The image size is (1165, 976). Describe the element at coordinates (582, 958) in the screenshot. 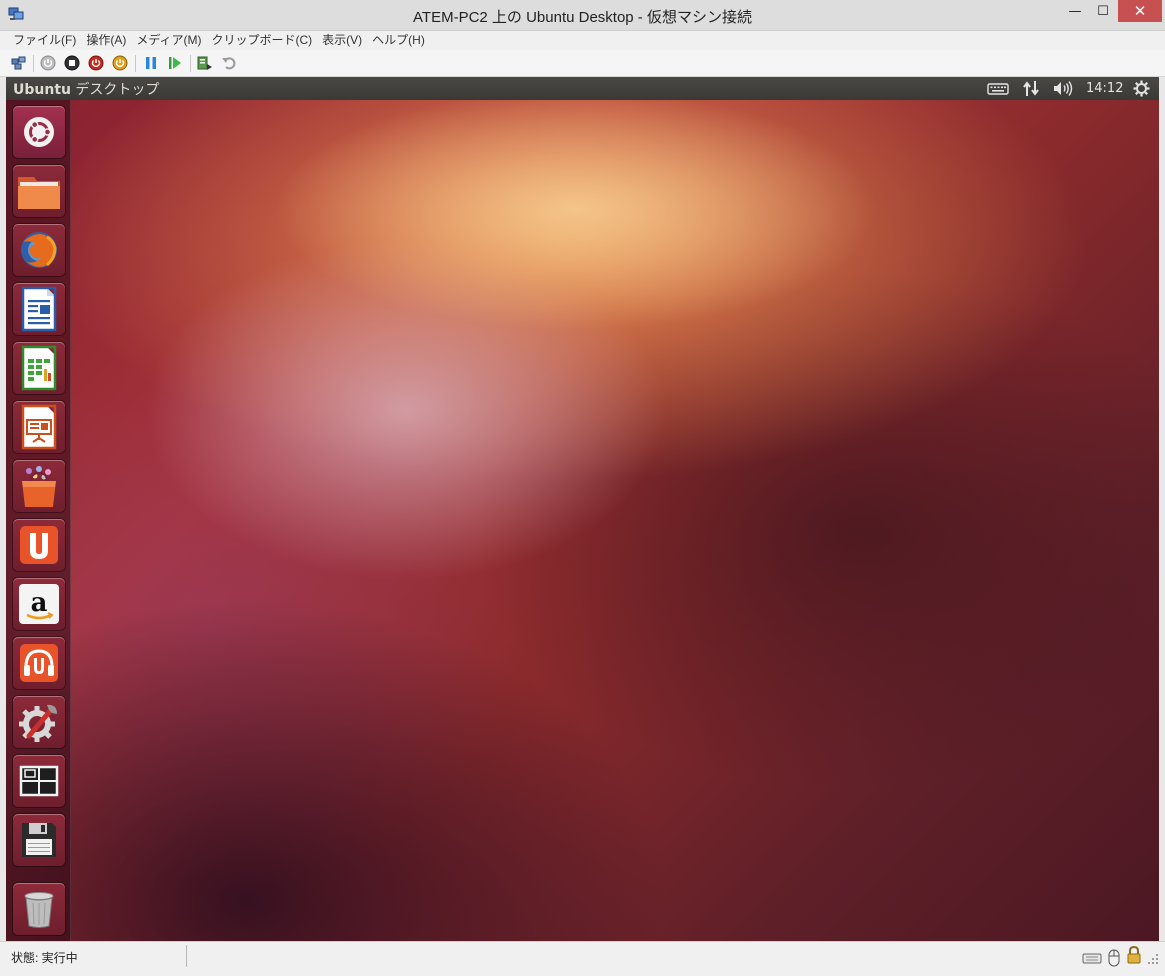

I see `status-bar: 状態: 実行中` at that location.